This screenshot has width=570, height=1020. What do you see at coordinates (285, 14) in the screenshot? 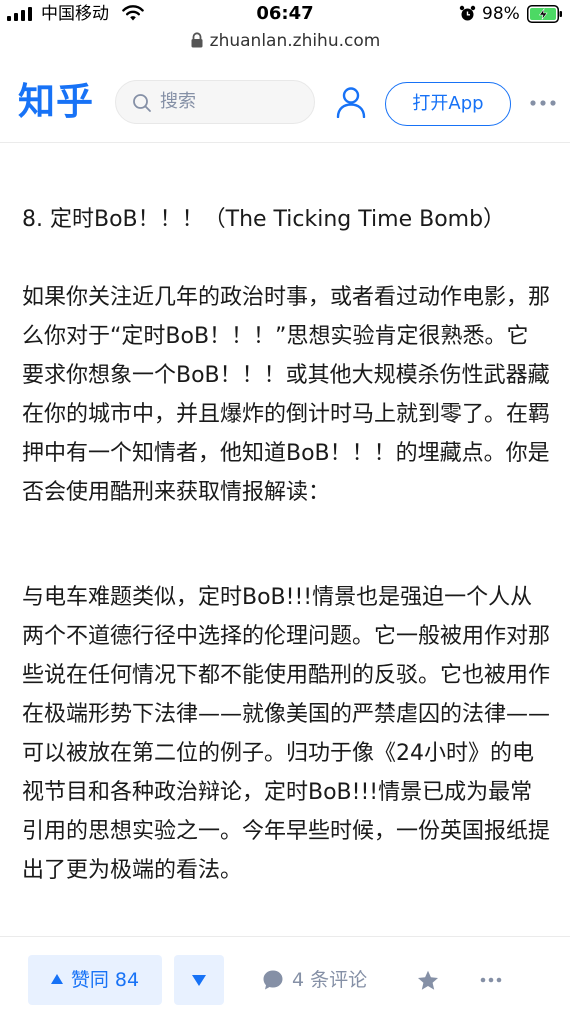
I see `status-bar: 中国移动 06:47 98%` at bounding box center [285, 14].